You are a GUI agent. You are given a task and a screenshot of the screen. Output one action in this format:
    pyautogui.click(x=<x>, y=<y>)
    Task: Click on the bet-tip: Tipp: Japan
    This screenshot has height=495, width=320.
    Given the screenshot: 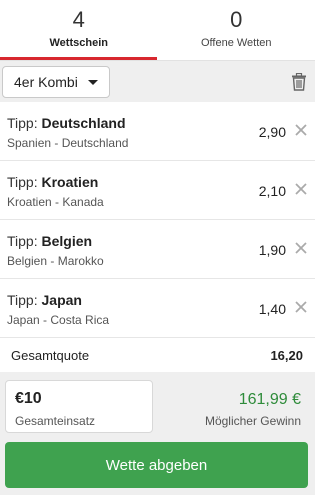 What is the action you would take?
    pyautogui.click(x=44, y=300)
    